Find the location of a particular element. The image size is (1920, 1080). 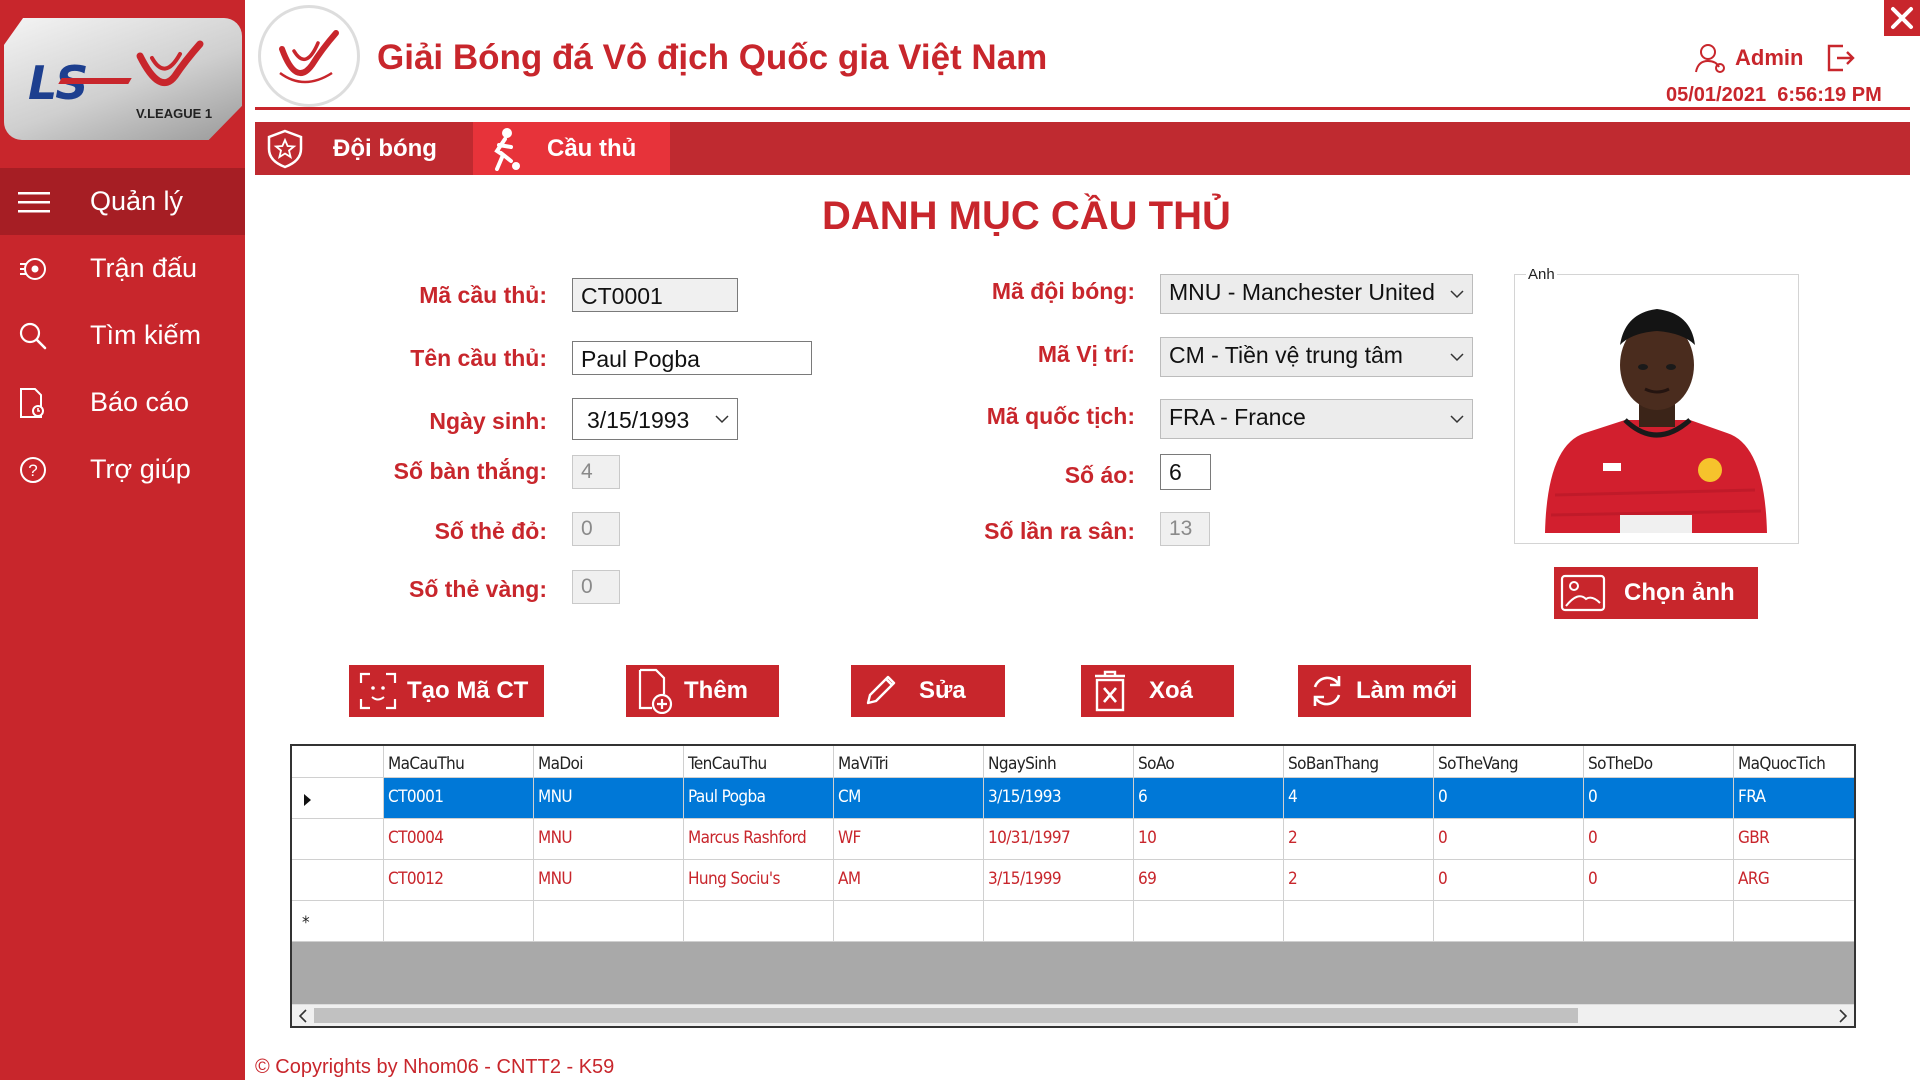

ma-quoc-tich-value: FRA - France is located at coordinates (1237, 417).